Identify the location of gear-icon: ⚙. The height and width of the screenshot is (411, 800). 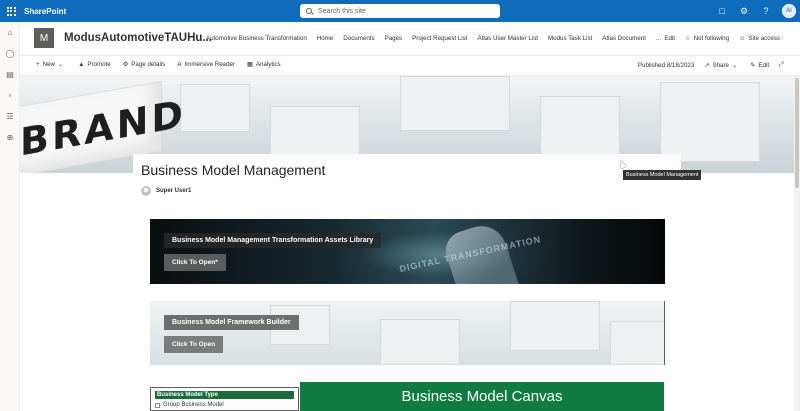
(125, 64).